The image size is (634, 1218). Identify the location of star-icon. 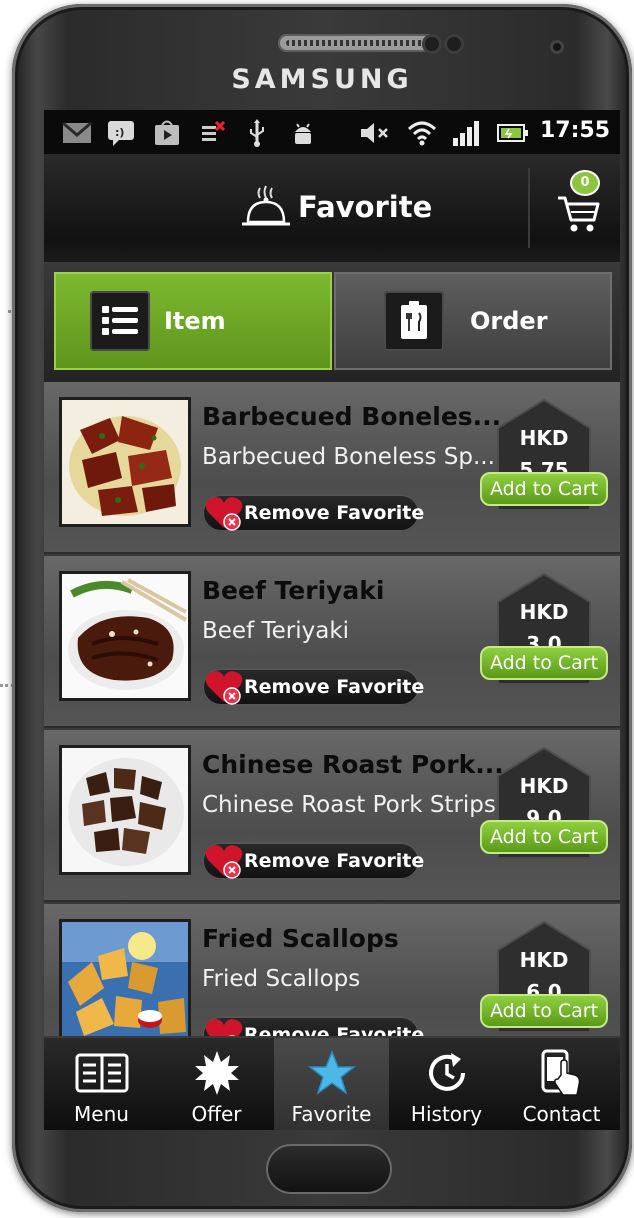
(331, 1073).